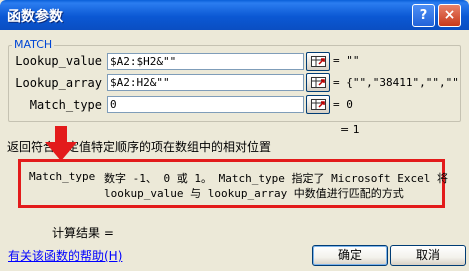 The image size is (469, 271). Describe the element at coordinates (83, 233) in the screenshot. I see `calculation-result-label: 计算结果 =` at that location.